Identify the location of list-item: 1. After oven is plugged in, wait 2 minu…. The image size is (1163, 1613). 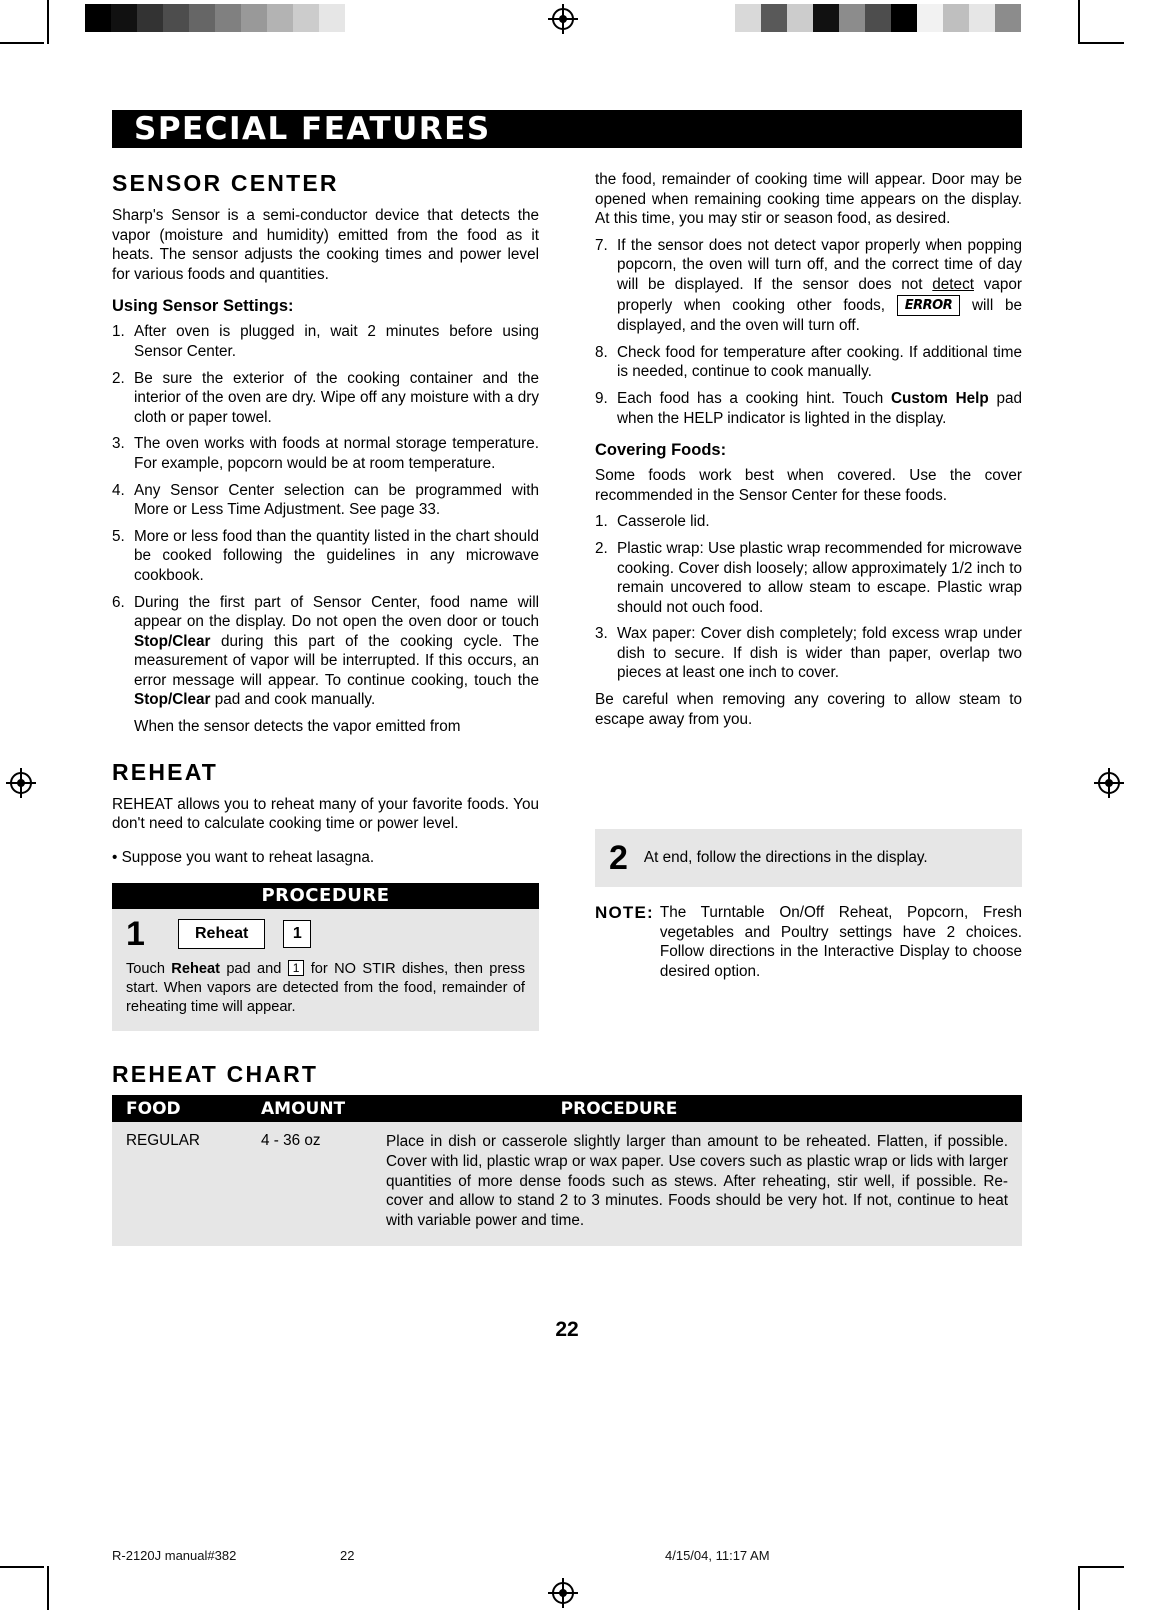
(325, 341).